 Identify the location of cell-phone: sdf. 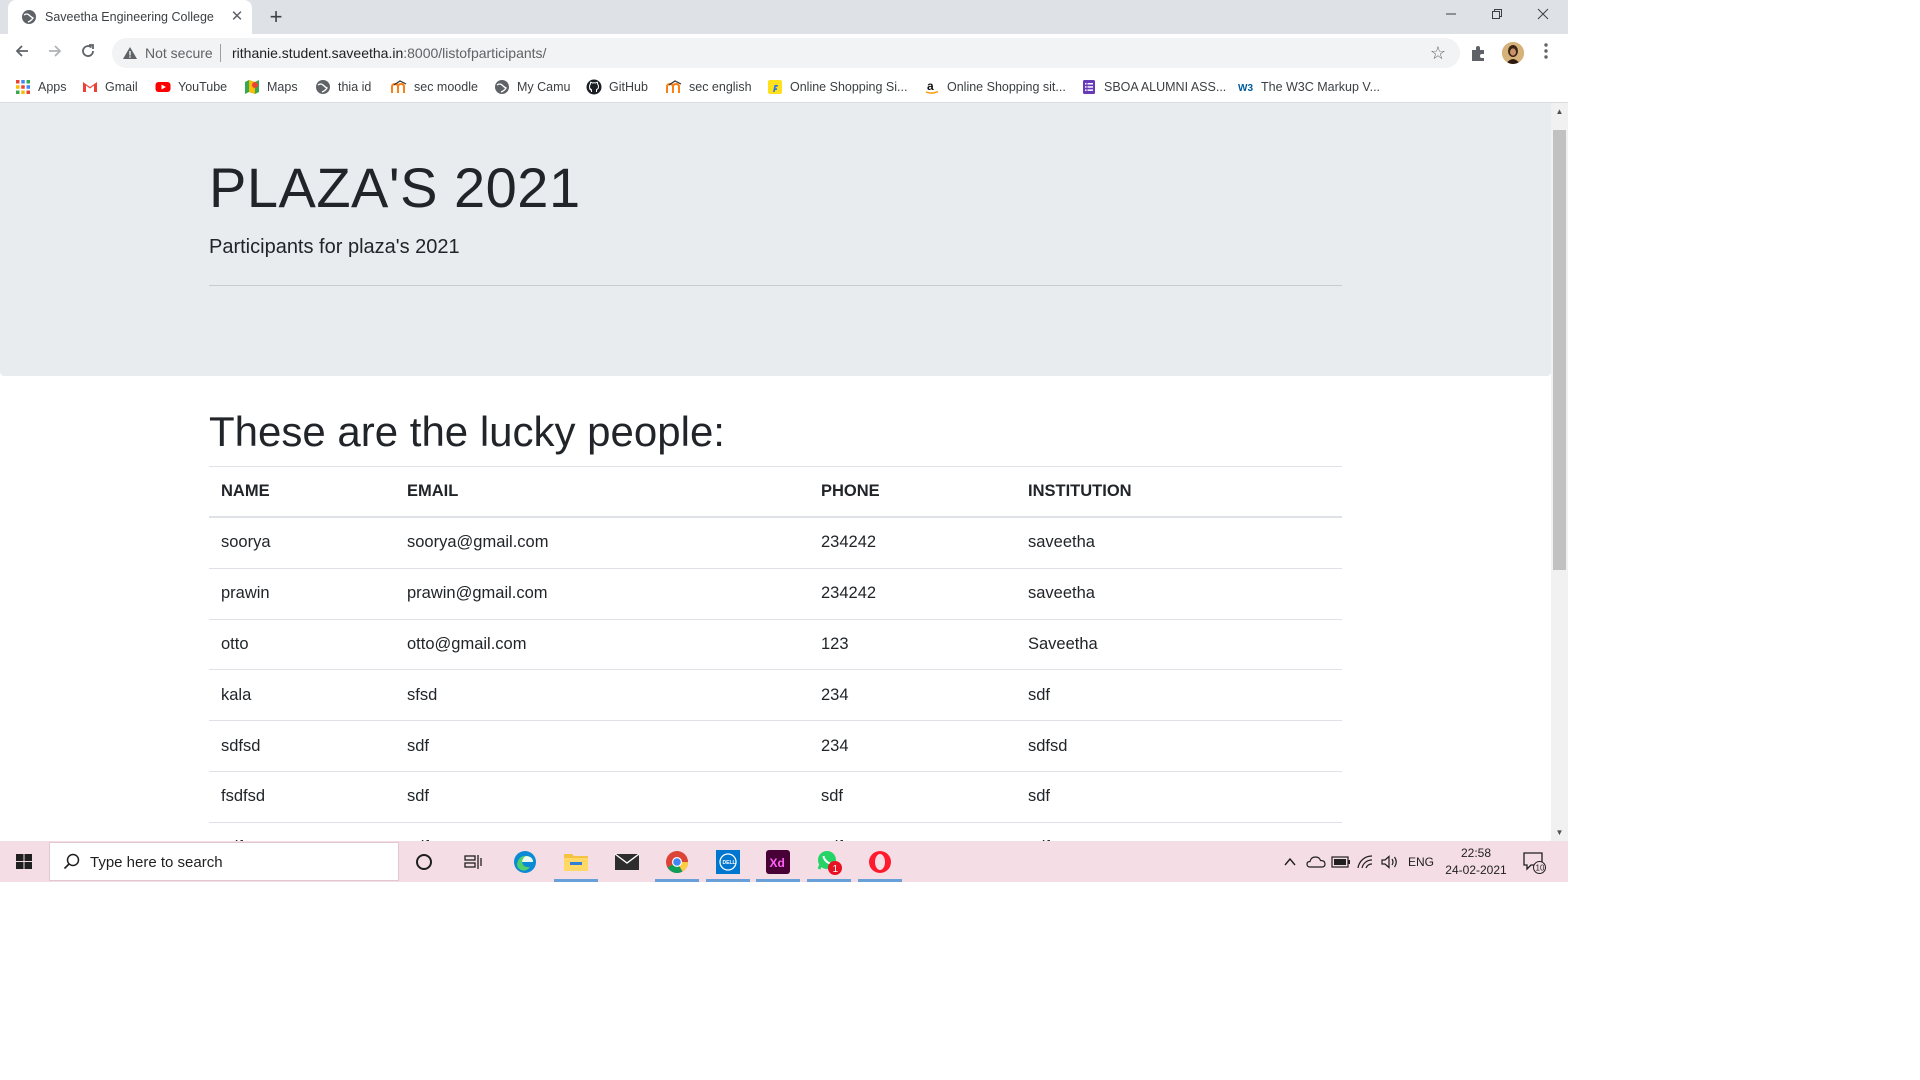
(912, 796).